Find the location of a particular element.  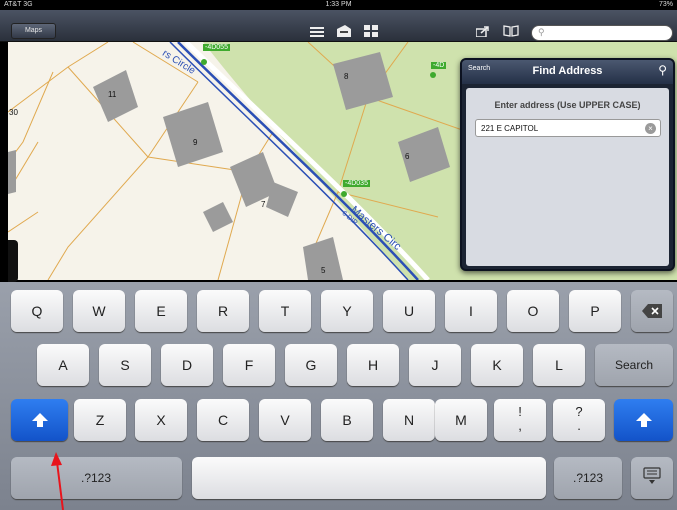

address-input is located at coordinates (561, 128).